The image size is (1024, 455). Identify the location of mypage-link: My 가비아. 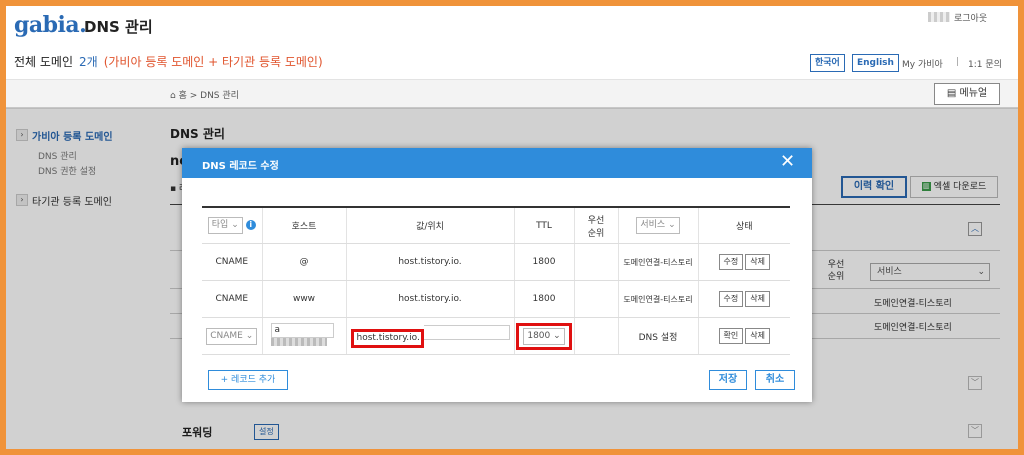
(922, 63).